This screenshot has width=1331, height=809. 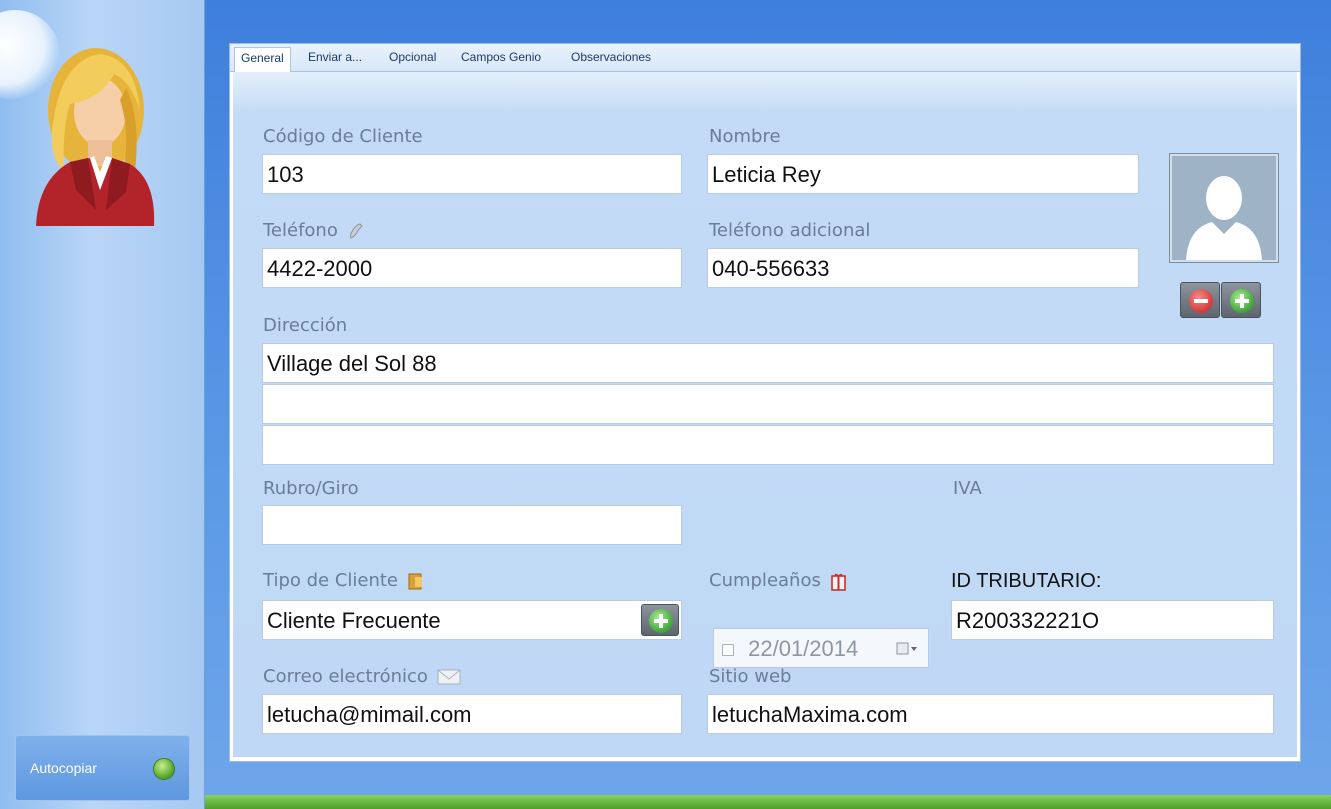 I want to click on folder-icon, so click(x=415, y=581).